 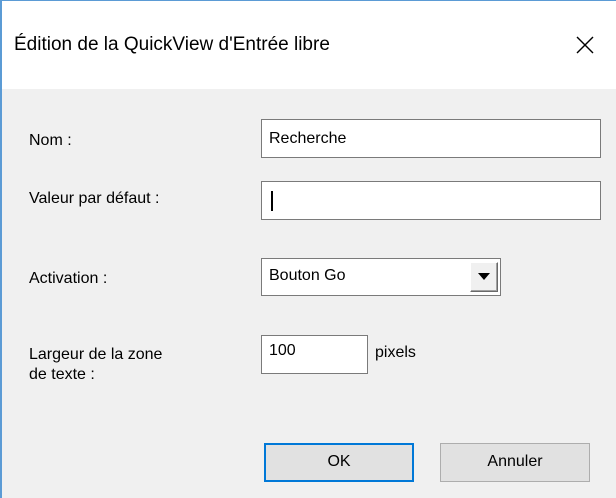 I want to click on dialog-title: Édition de la QuickView d'Entrée libre, so click(x=172, y=44).